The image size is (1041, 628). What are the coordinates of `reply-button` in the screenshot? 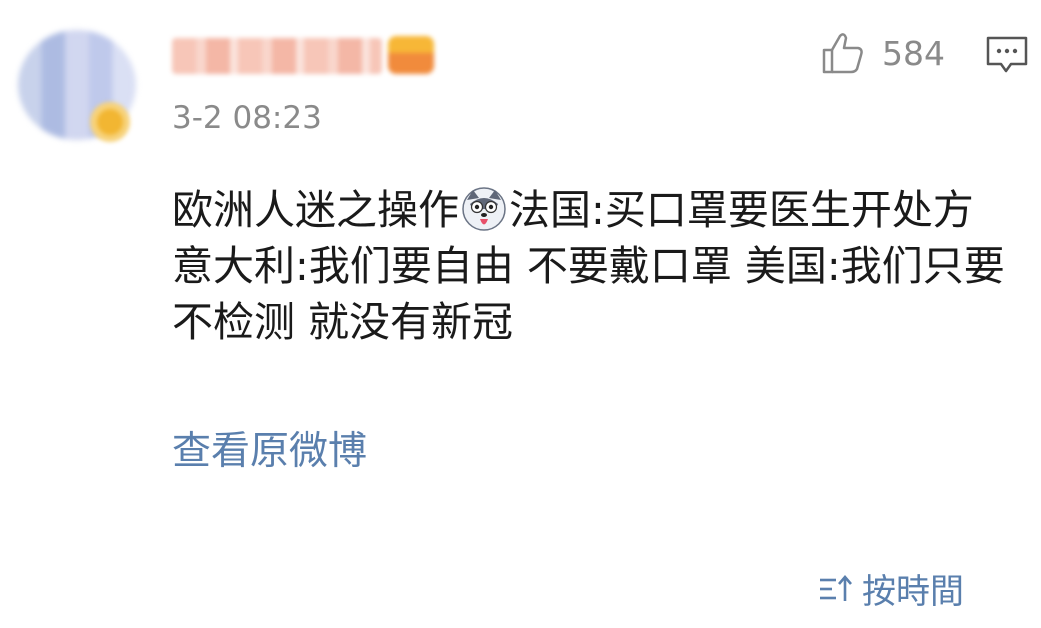 It's located at (1007, 57).